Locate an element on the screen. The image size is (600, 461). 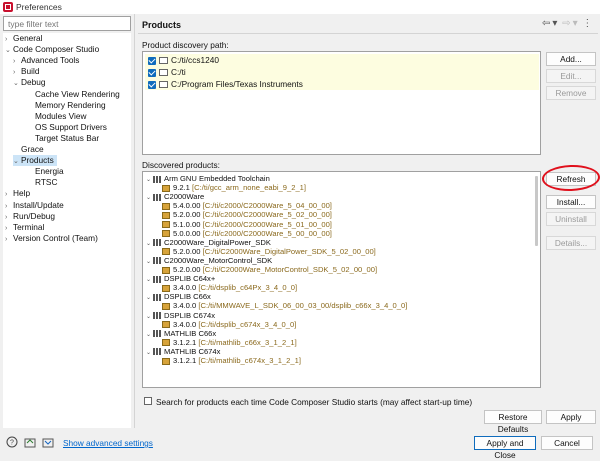
uninstall-button: Uninstall is located at coordinates (571, 219).